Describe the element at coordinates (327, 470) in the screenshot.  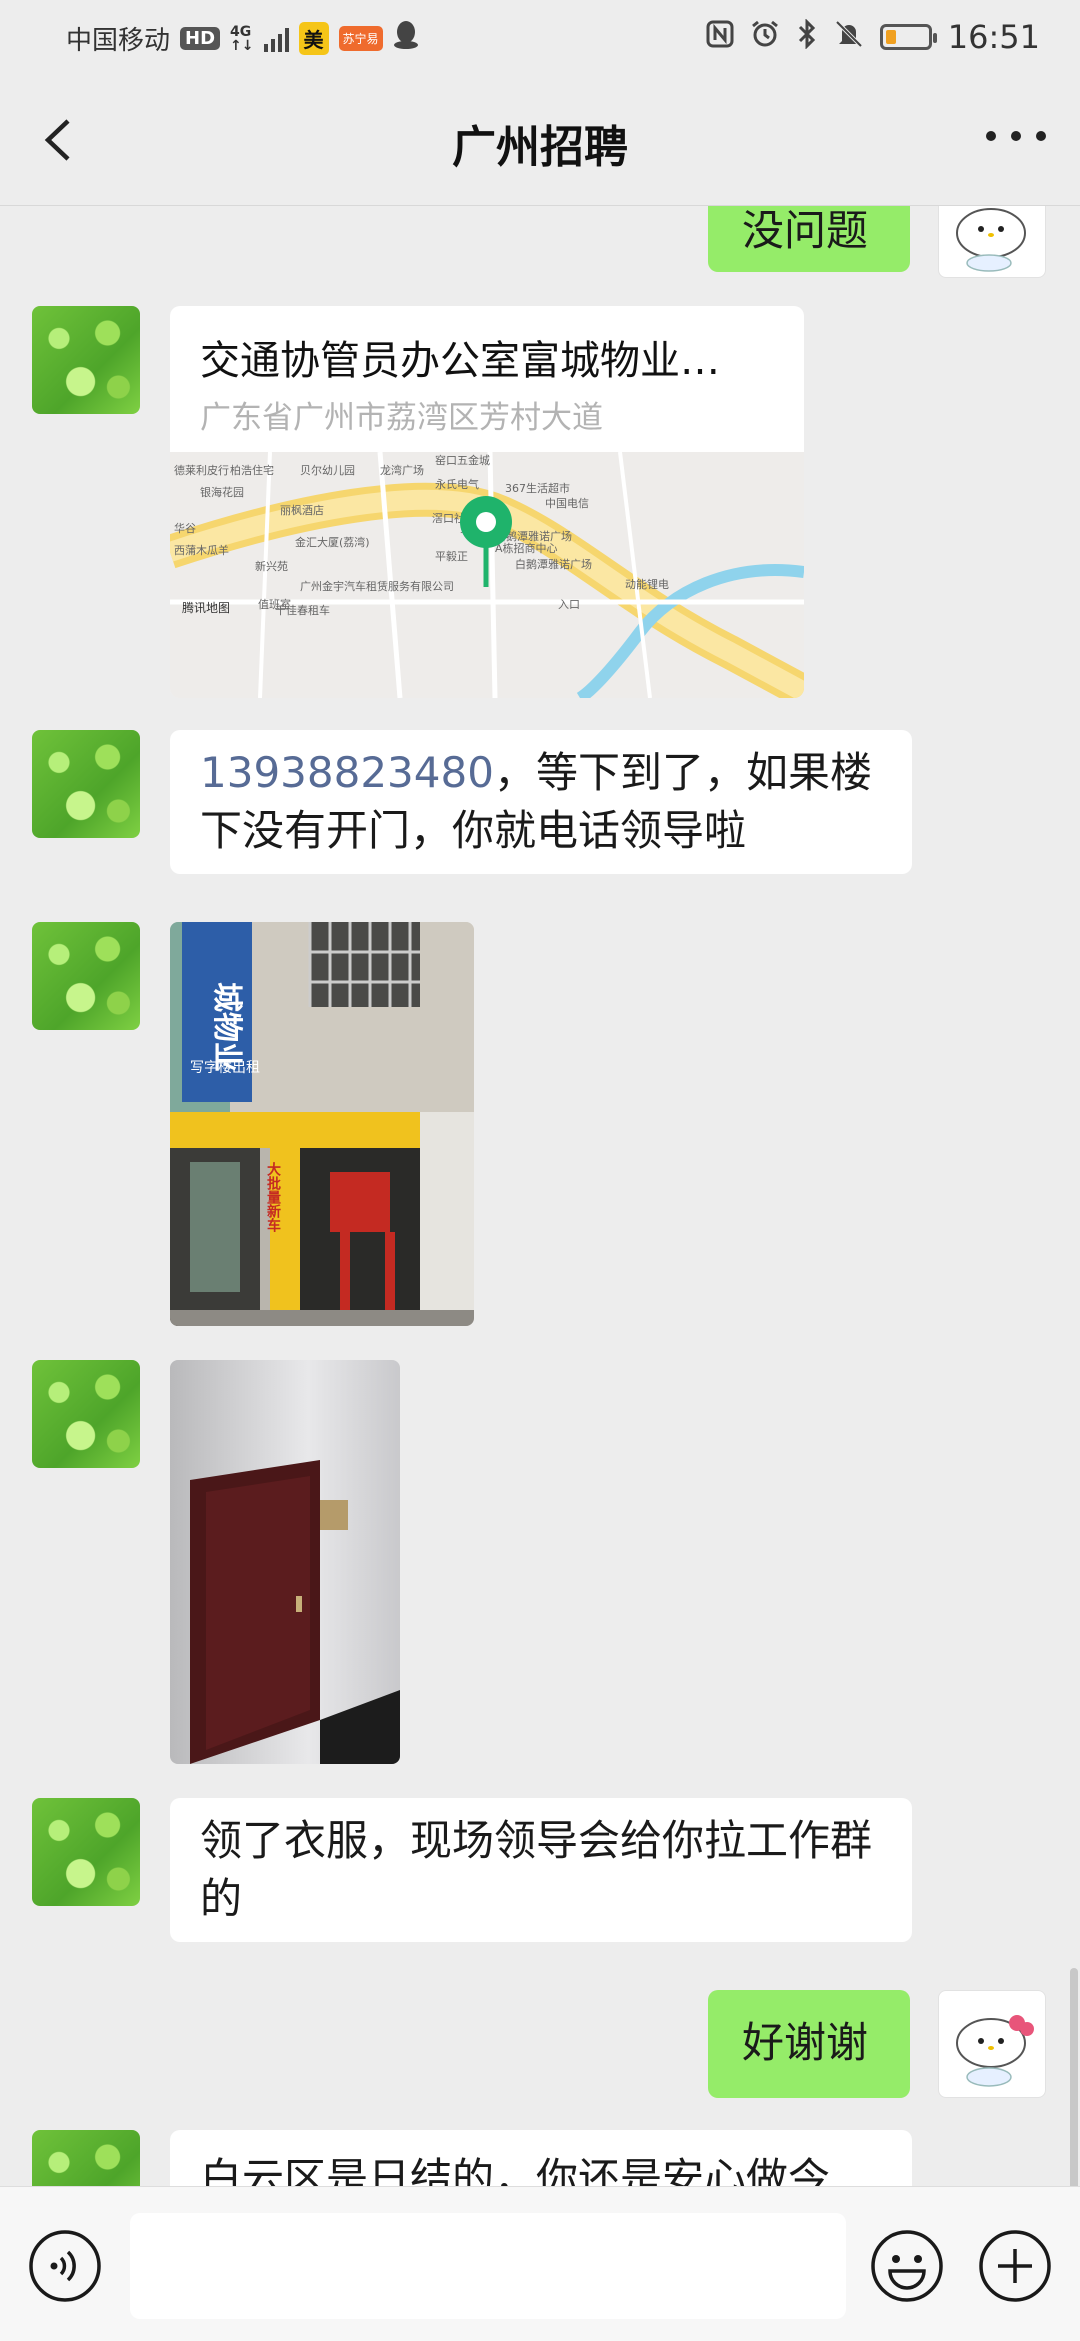
I see `map-label: 贝尔幼儿园` at that location.